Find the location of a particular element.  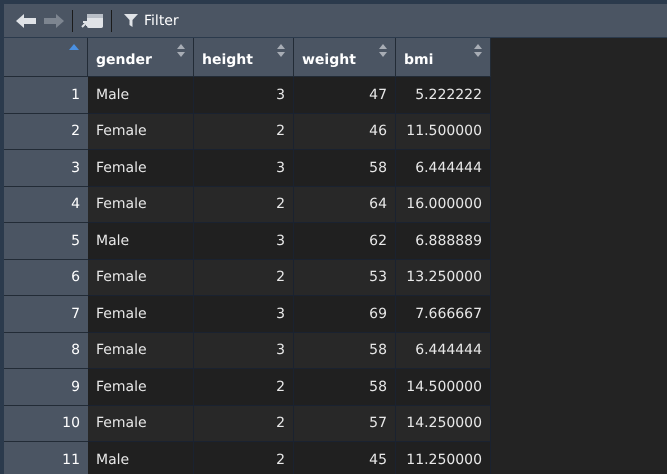

row-number: 4 is located at coordinates (46, 204).